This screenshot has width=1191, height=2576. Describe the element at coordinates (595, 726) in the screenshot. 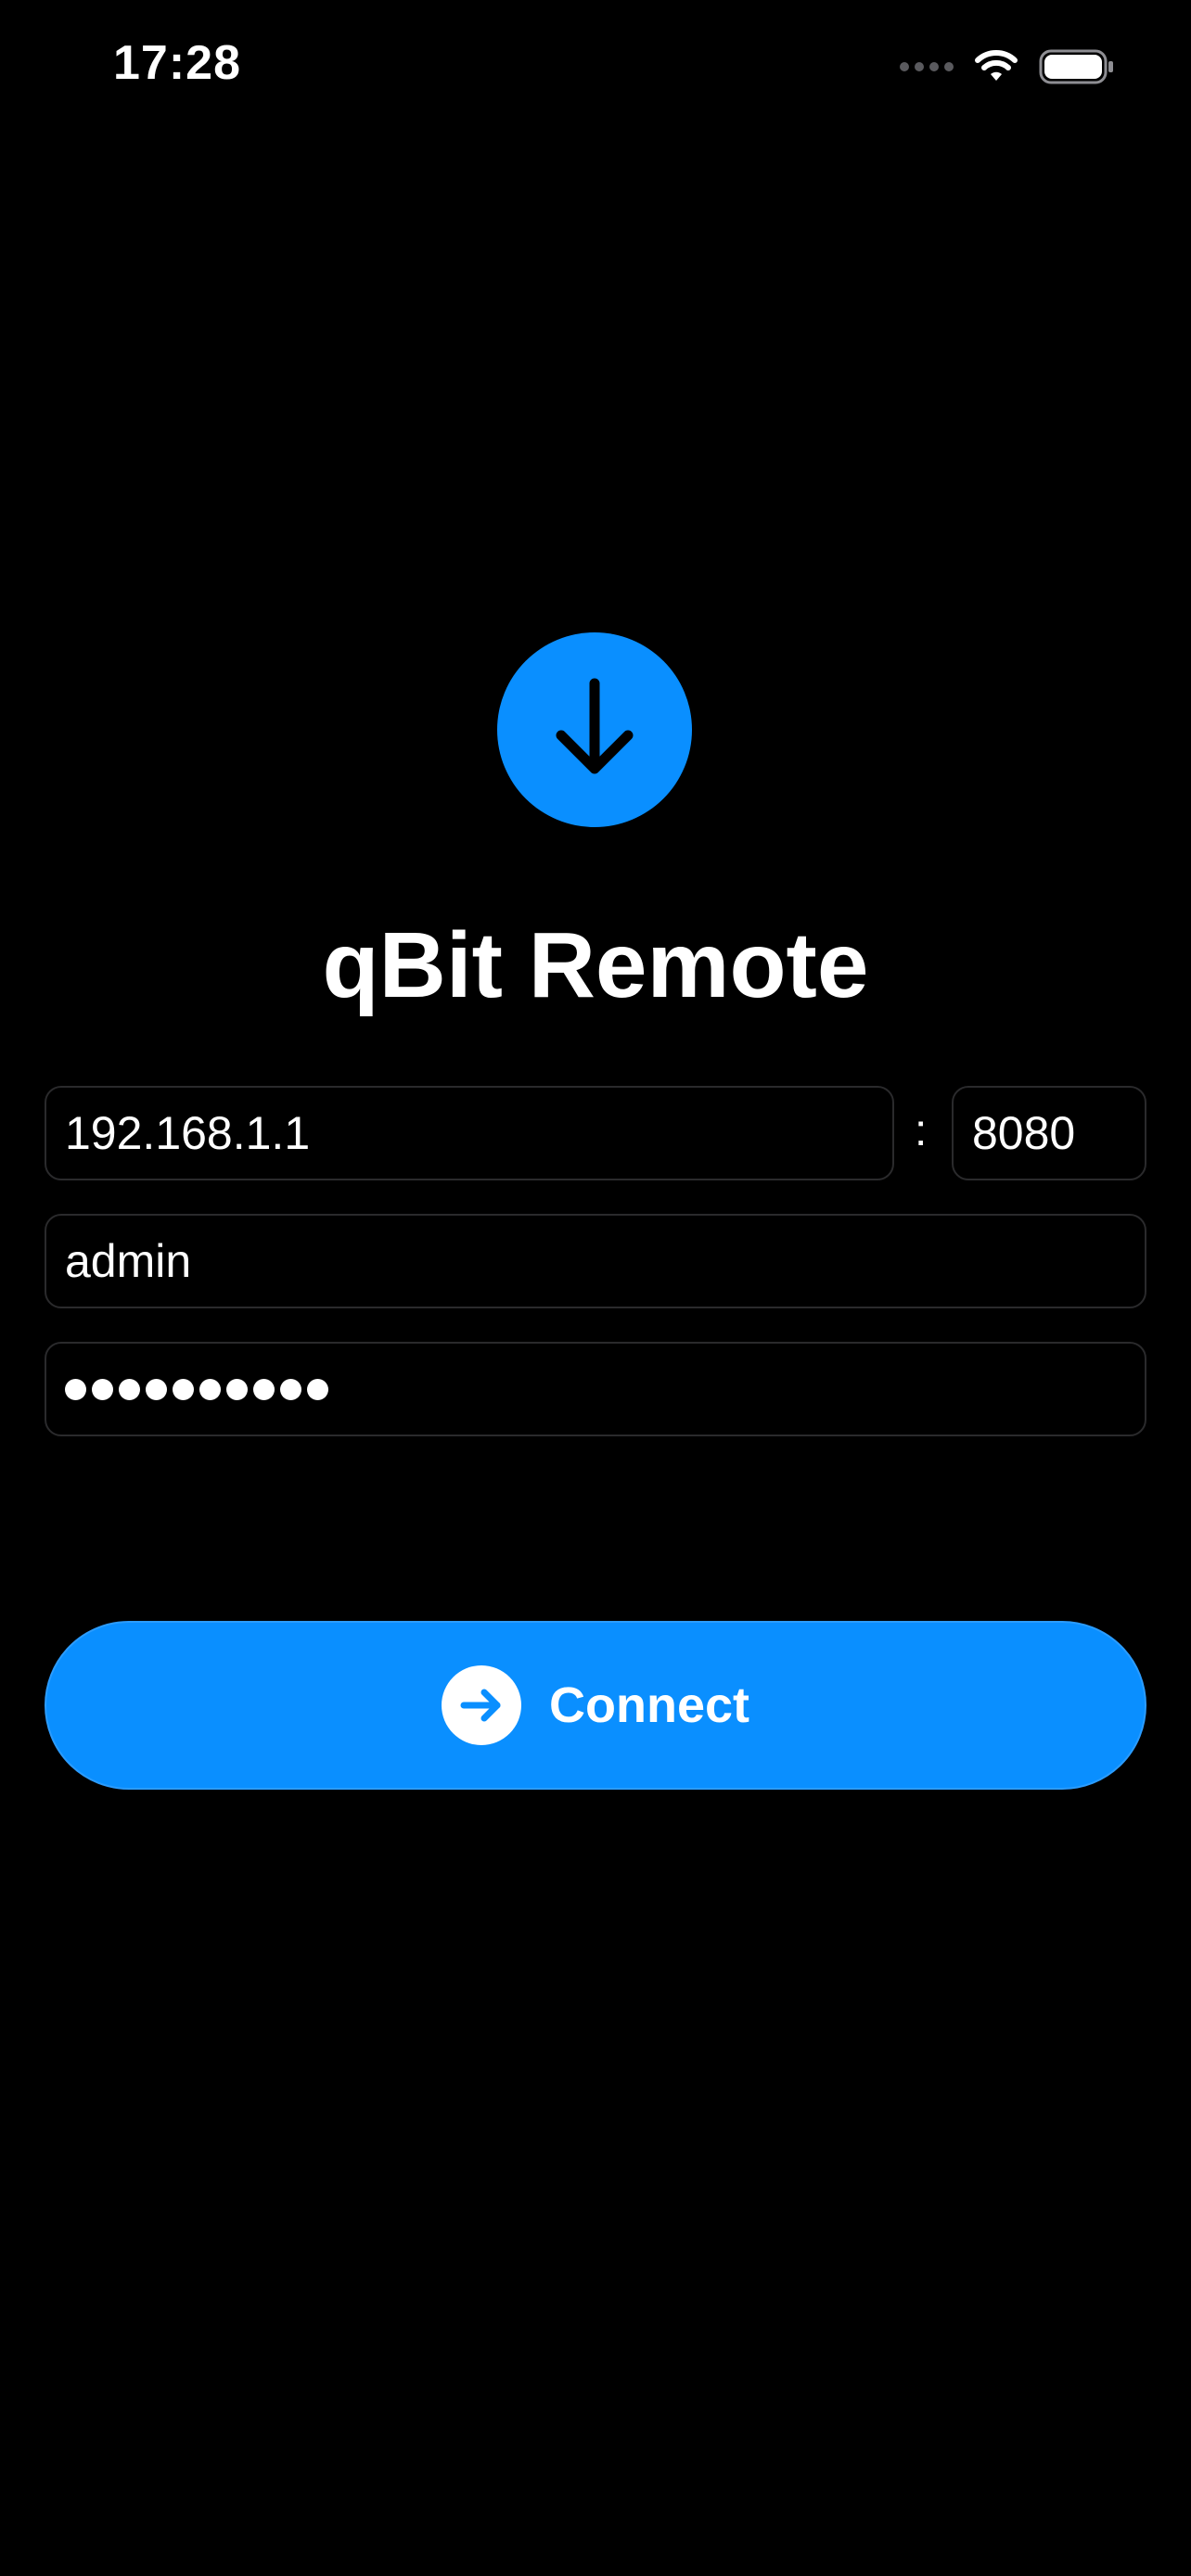

I see `arrow-down-icon` at that location.